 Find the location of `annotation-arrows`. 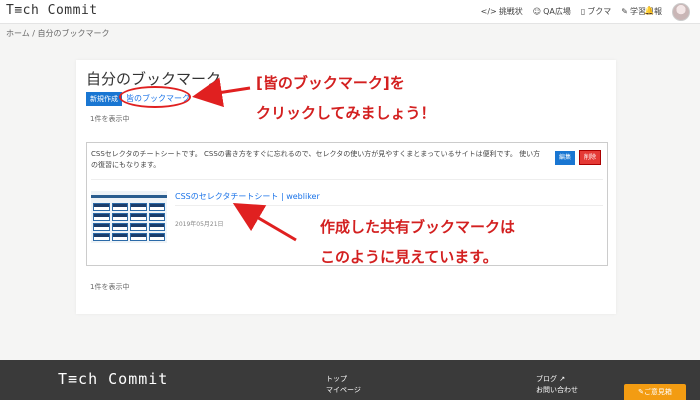

annotation-arrows is located at coordinates (244, 159).